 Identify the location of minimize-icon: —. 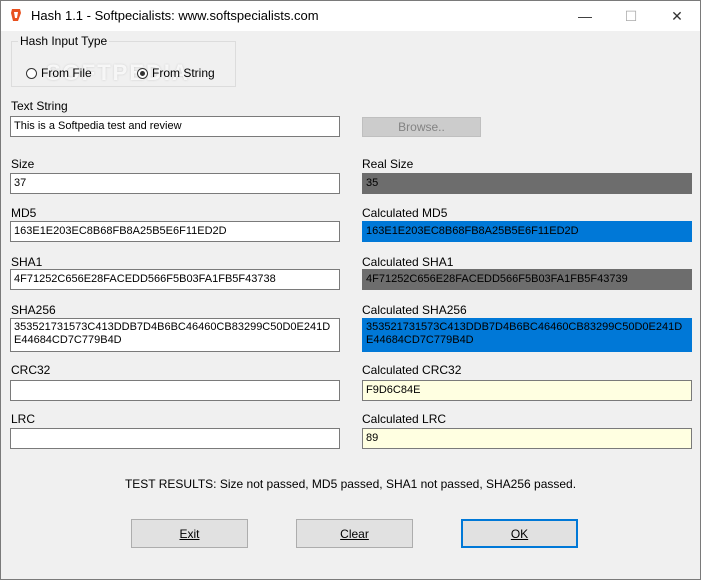
(585, 16).